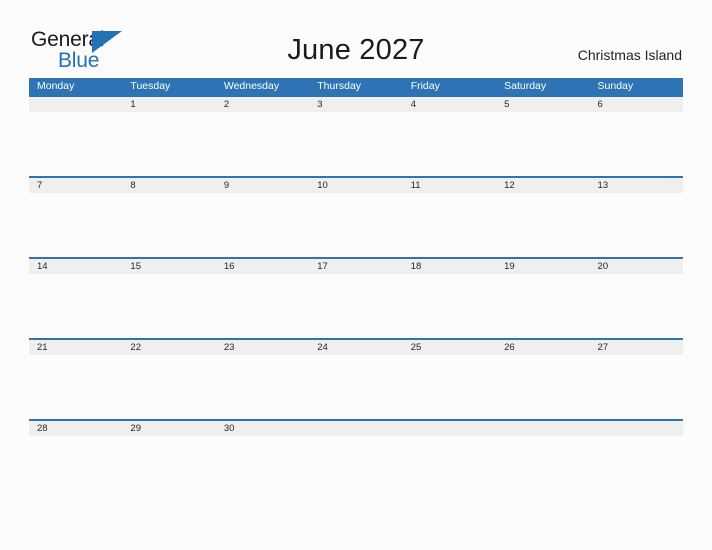 Image resolution: width=712 pixels, height=550 pixels. I want to click on weekday-header-sunday: Sunday, so click(636, 86).